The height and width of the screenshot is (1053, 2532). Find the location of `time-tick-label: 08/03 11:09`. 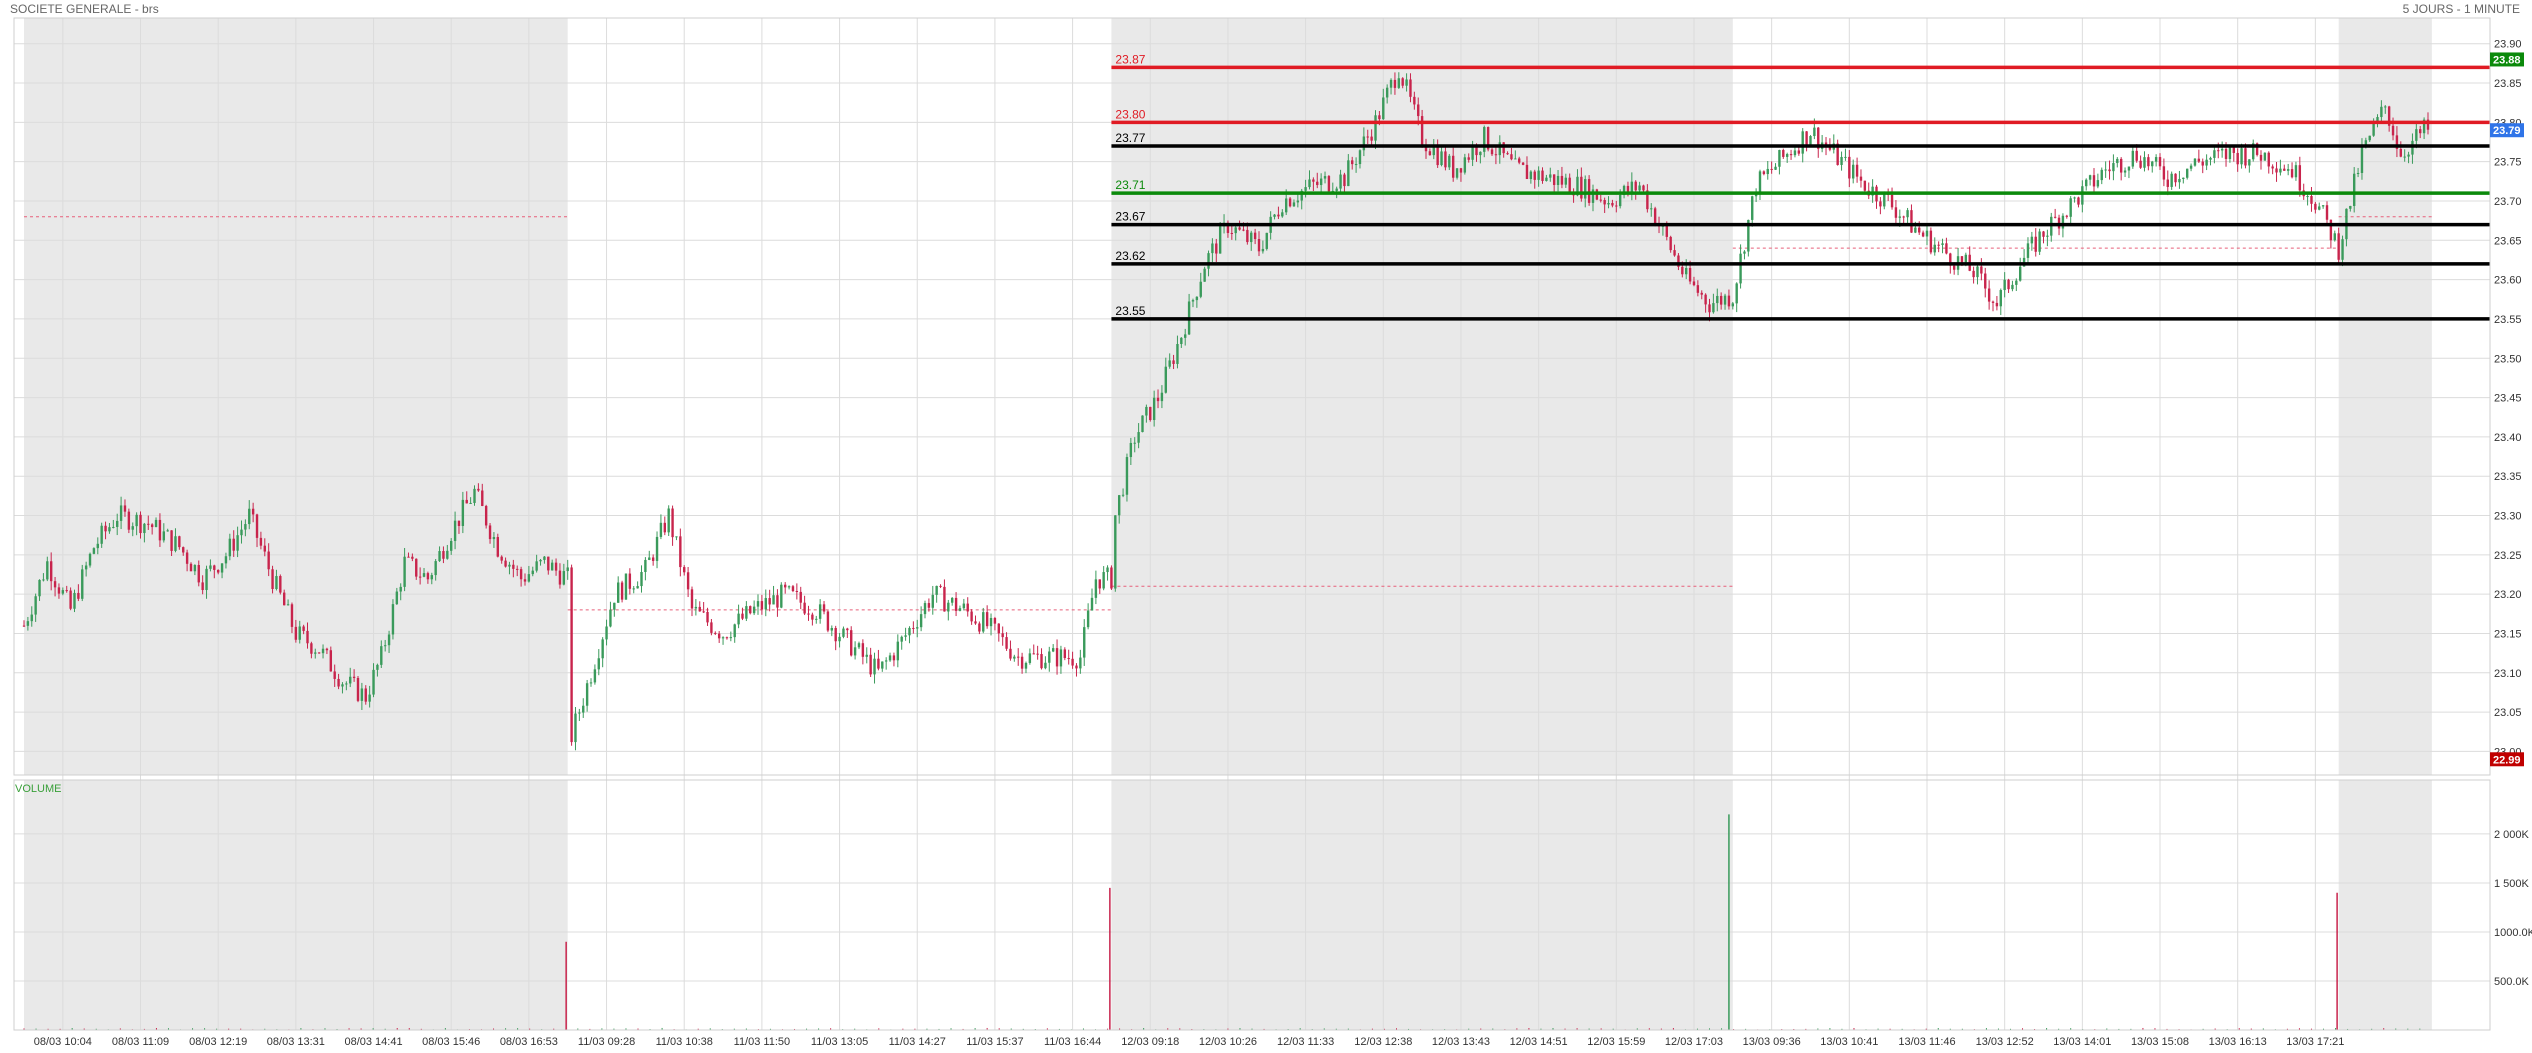

time-tick-label: 08/03 11:09 is located at coordinates (140, 1042).